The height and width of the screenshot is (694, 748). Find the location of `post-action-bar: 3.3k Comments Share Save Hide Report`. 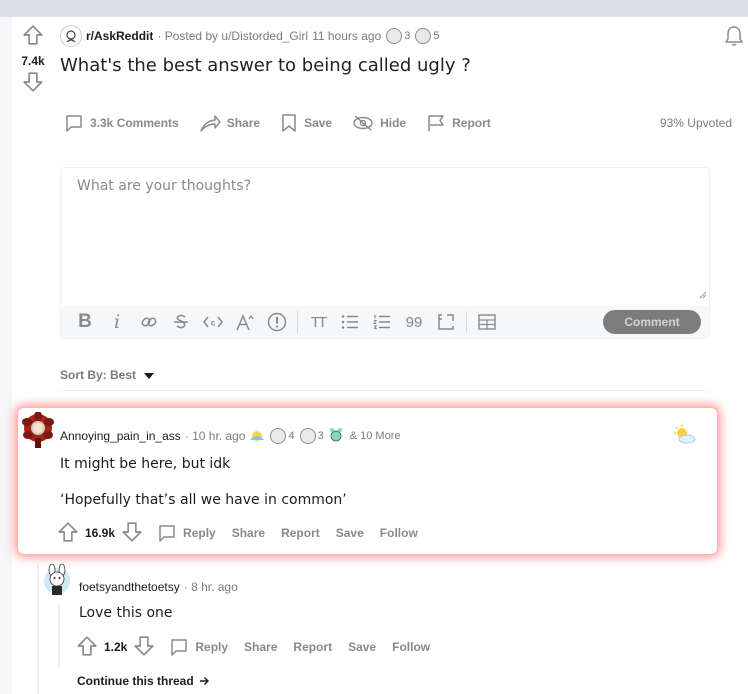

post-action-bar: 3.3k Comments Share Save Hide Report is located at coordinates (287, 123).